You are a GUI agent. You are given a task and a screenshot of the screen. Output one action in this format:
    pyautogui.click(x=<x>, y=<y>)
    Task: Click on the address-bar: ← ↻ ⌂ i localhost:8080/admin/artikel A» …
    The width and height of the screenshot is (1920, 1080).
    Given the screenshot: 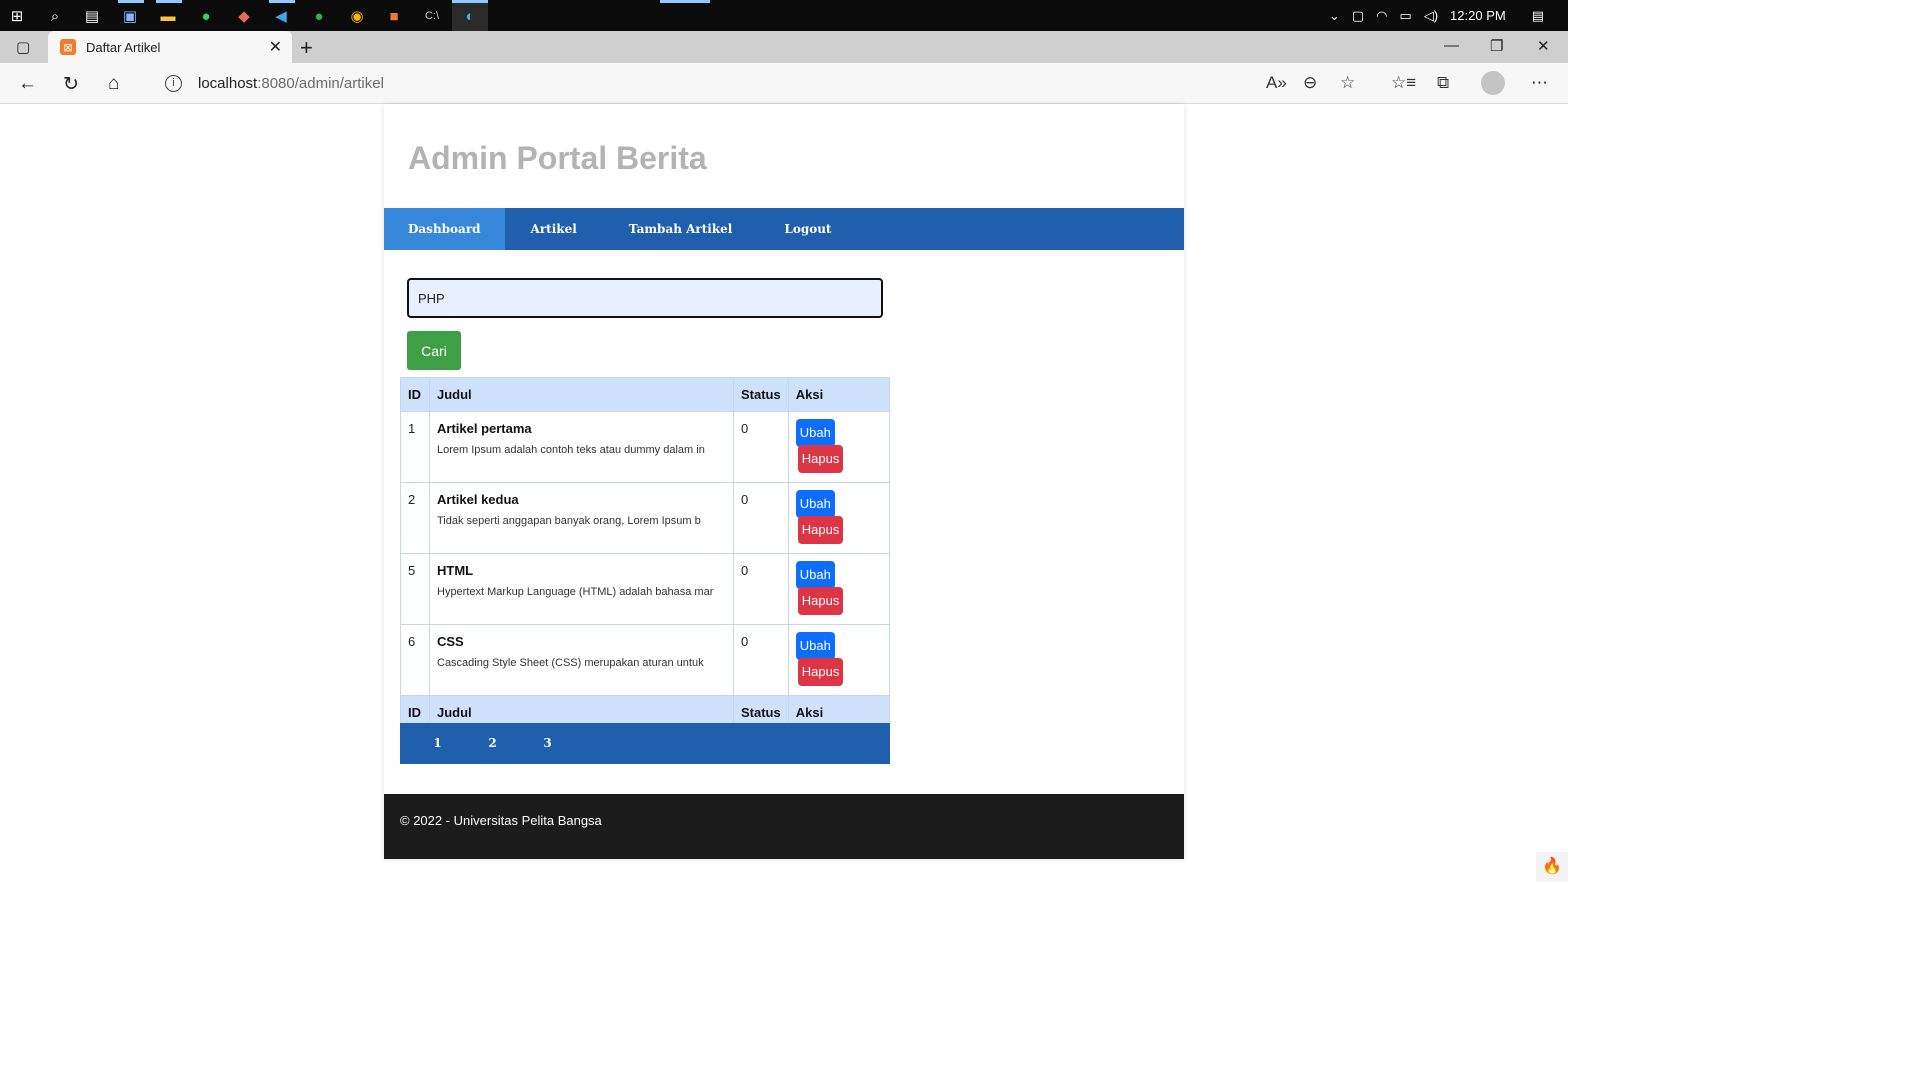 What is the action you would take?
    pyautogui.click(x=784, y=83)
    